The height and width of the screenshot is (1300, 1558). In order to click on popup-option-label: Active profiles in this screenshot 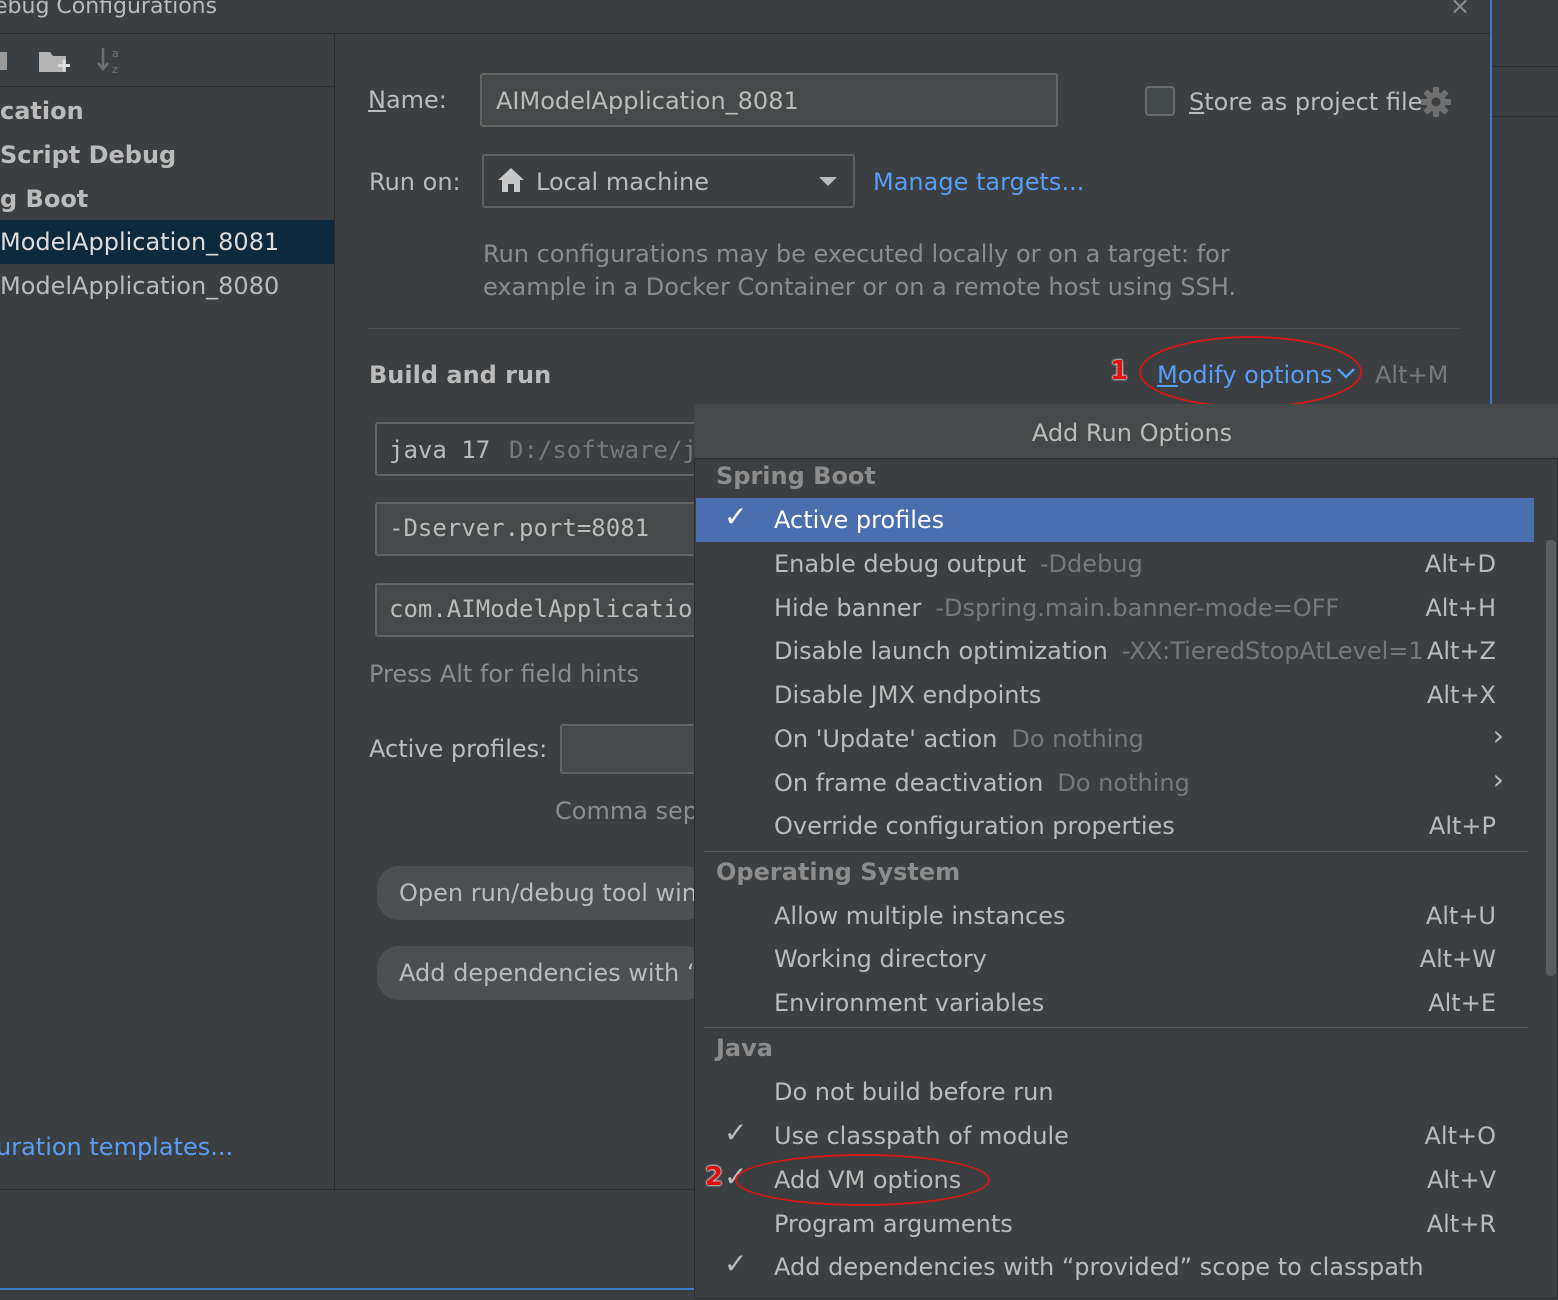, I will do `click(859, 520)`.